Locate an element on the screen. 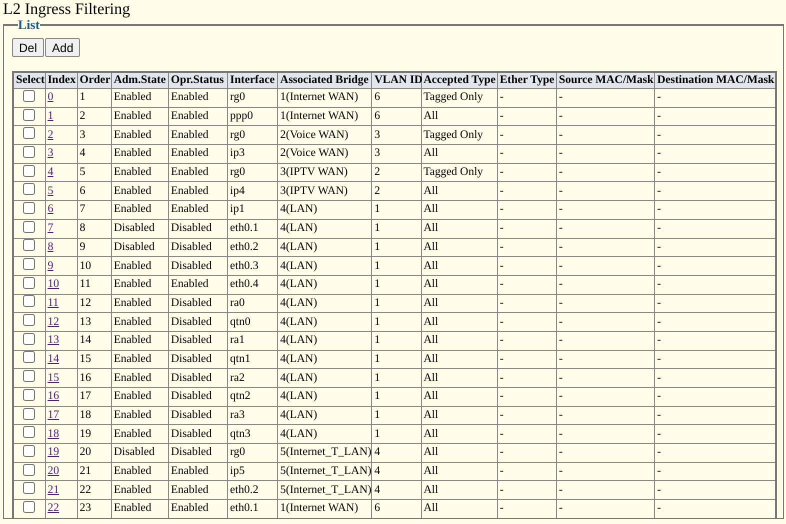  index-link: 0 is located at coordinates (51, 97).